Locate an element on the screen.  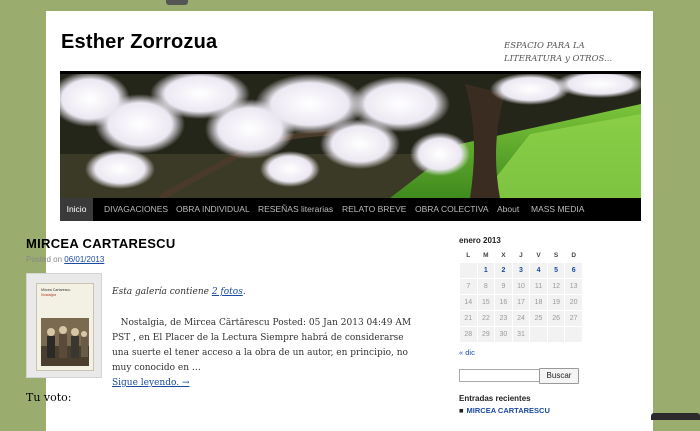
post-title: MIRCEA CARTARESCU is located at coordinates (101, 243).